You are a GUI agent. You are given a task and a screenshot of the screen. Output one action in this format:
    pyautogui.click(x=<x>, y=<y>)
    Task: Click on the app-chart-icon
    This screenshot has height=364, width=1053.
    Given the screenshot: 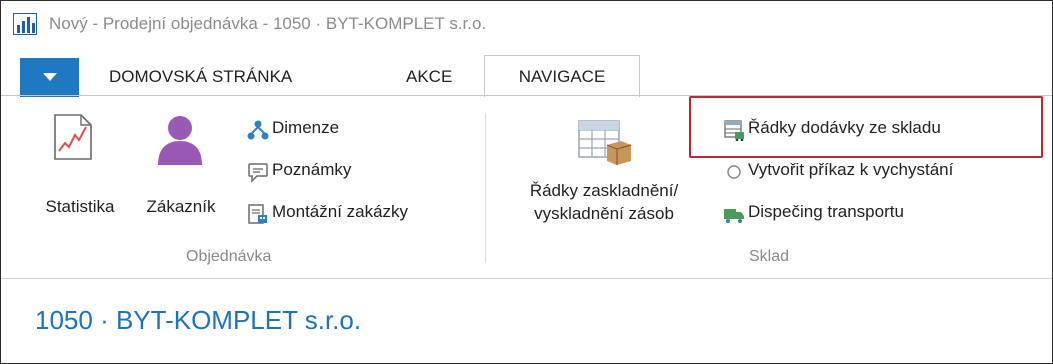 What is the action you would take?
    pyautogui.click(x=25, y=24)
    